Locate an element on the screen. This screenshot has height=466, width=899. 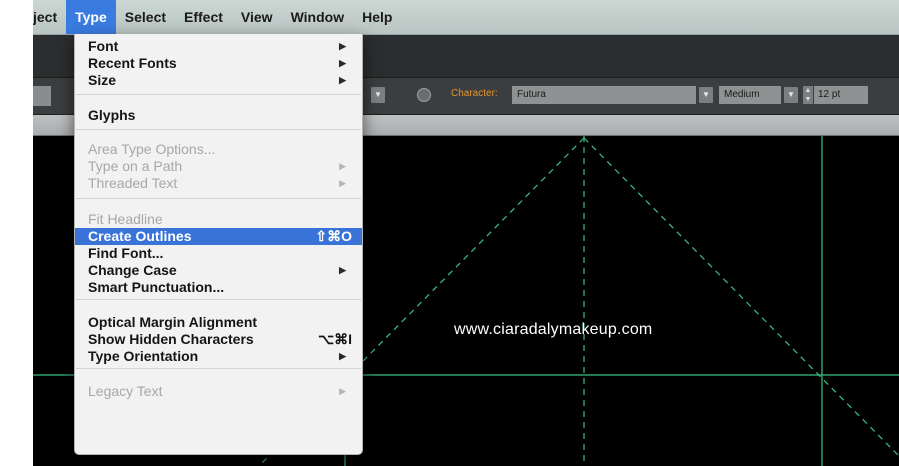
menu-item-label: Type on a Path is located at coordinates (135, 166).